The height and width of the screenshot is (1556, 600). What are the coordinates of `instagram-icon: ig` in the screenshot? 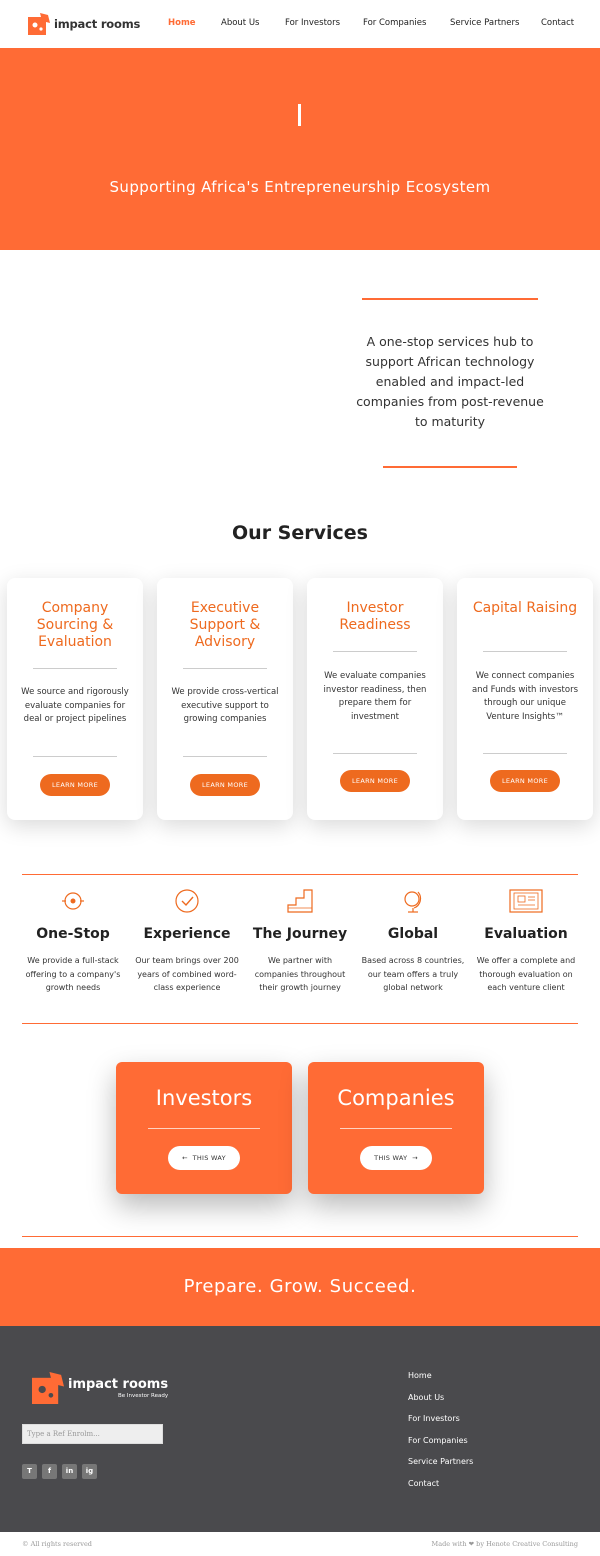 It's located at (89, 1471).